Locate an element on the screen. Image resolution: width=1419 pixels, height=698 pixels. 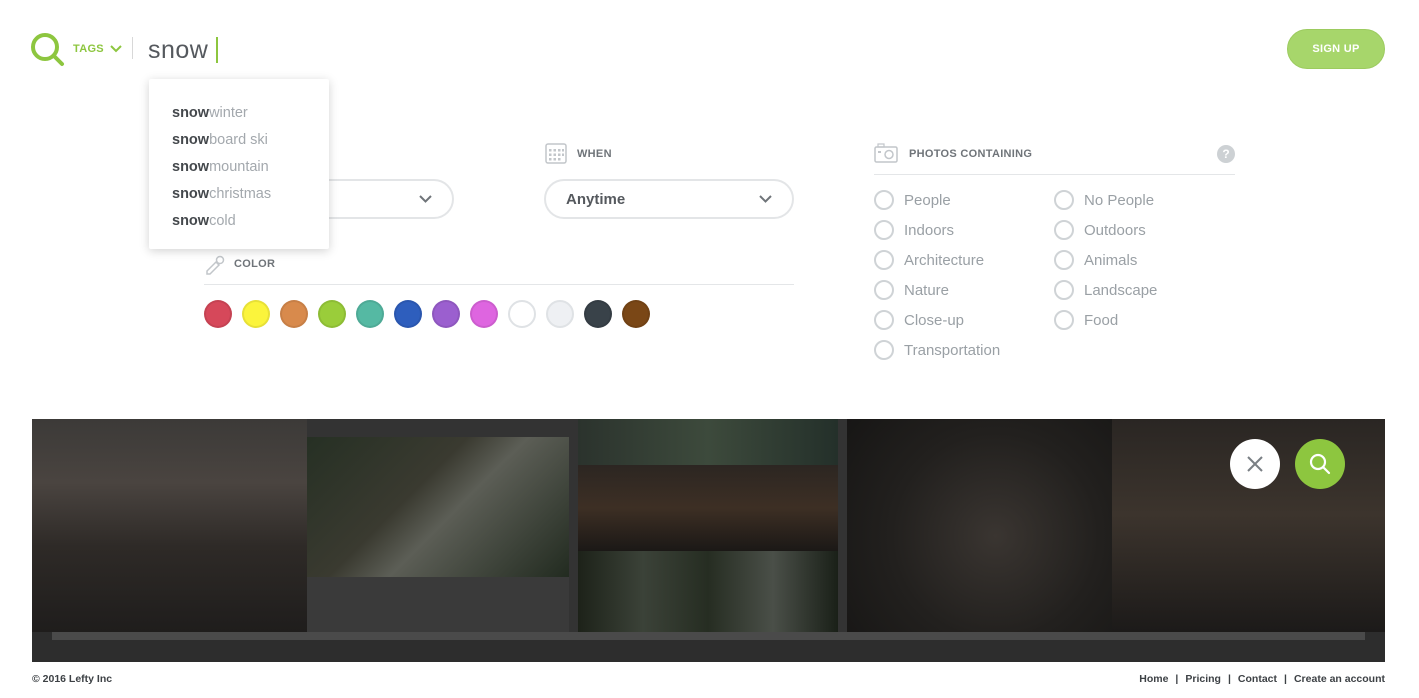
suggestion-rest: christmas is located at coordinates (240, 193).